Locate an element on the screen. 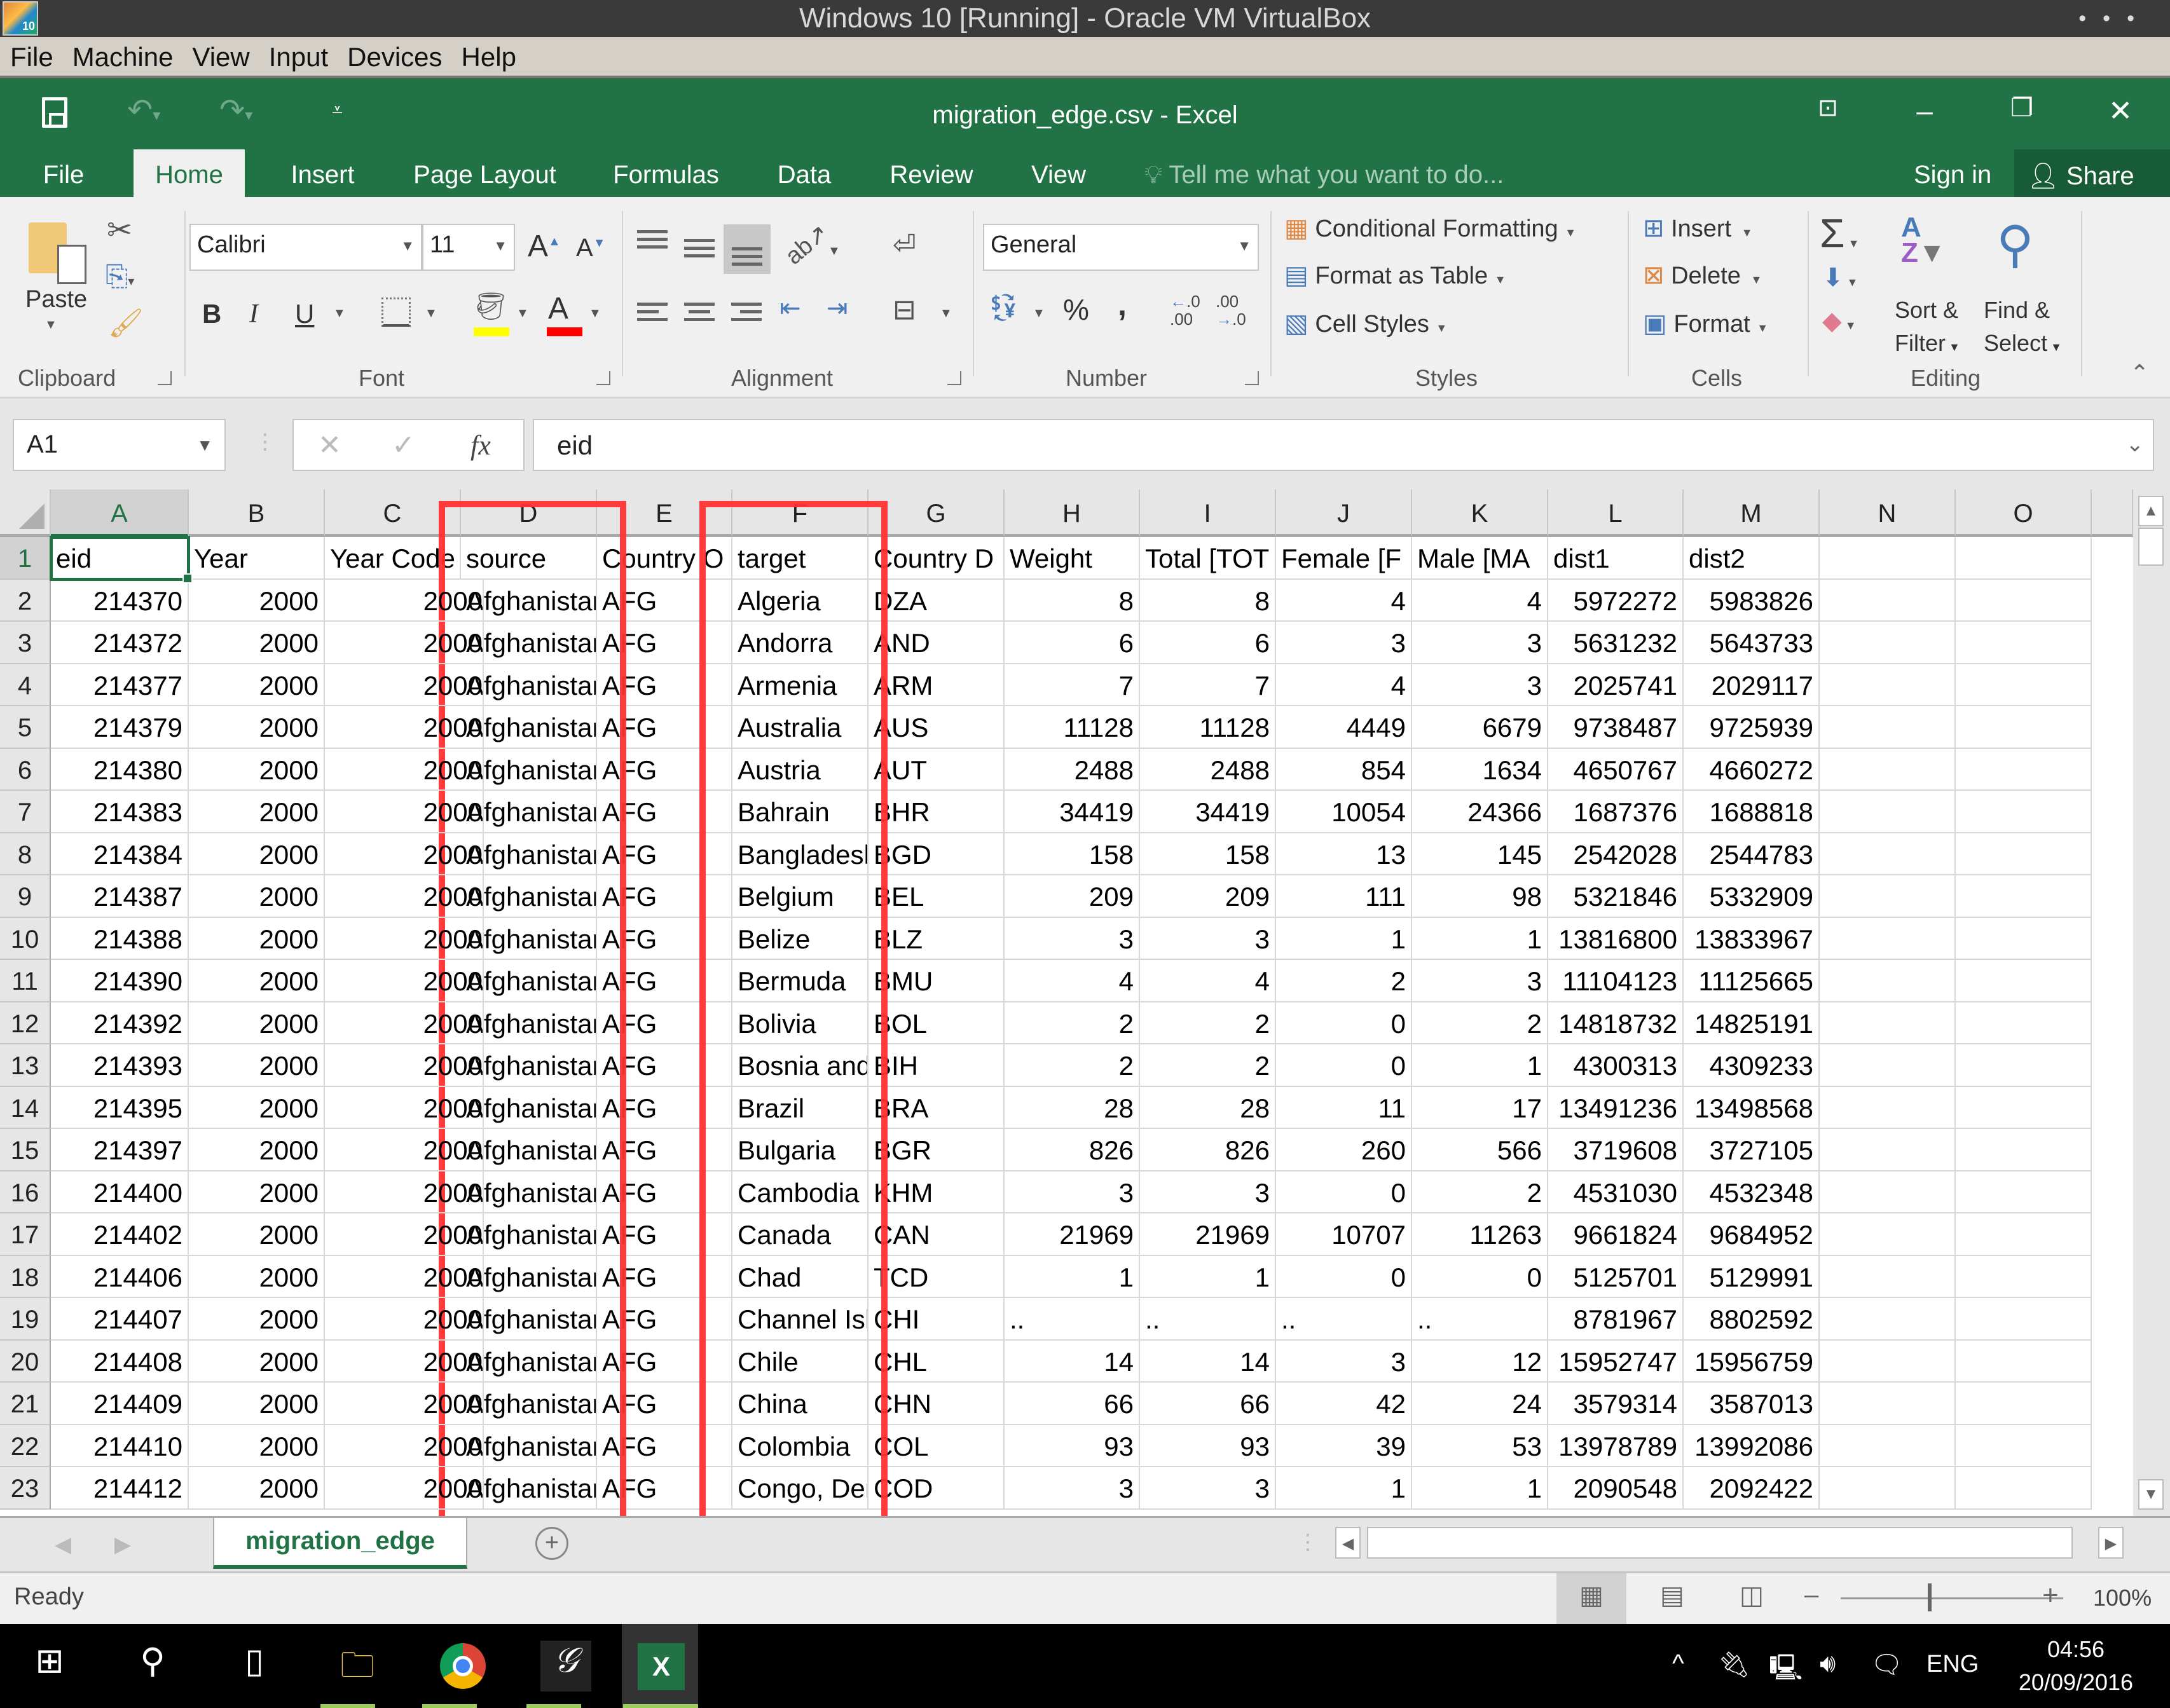 This screenshot has width=2170, height=1708. fill-icon: ⬇︎ ▼ is located at coordinates (1840, 277).